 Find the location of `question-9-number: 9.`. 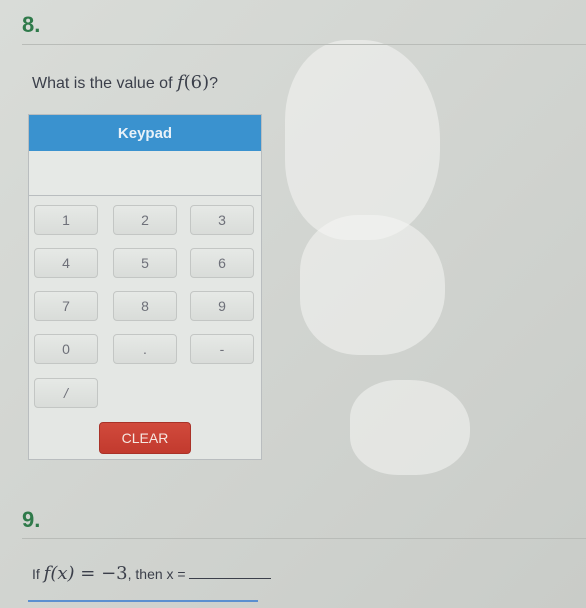

question-9-number: 9. is located at coordinates (31, 519).